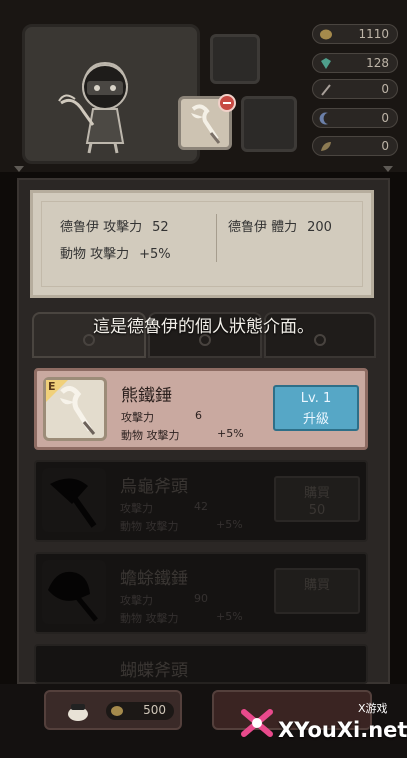  I want to click on stat-label: 動物 攻擊力, so click(95, 254).